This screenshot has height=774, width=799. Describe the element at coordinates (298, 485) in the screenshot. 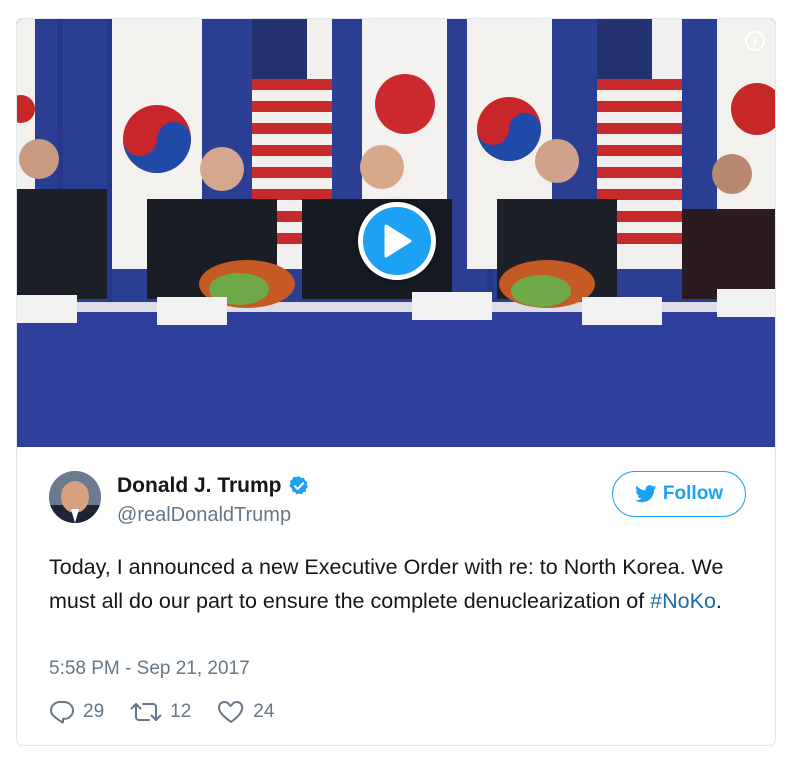

I see `verified-badge-icon` at that location.